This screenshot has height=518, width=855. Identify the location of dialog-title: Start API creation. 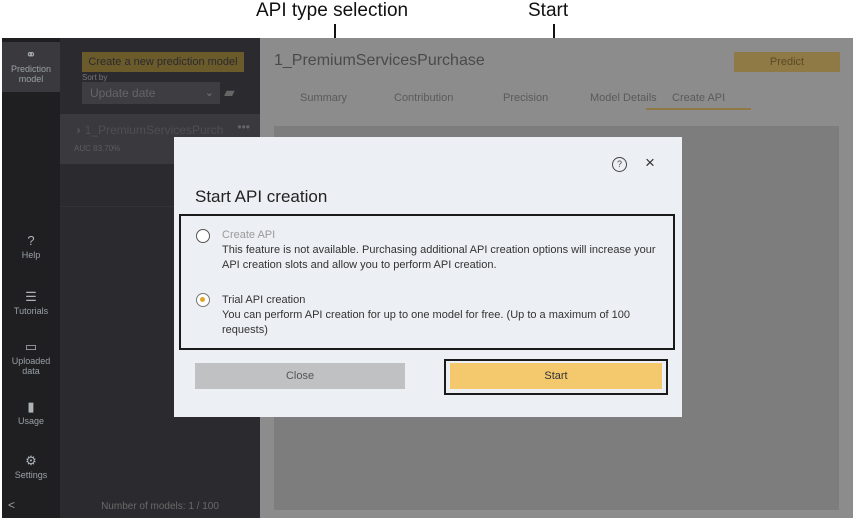
(261, 196).